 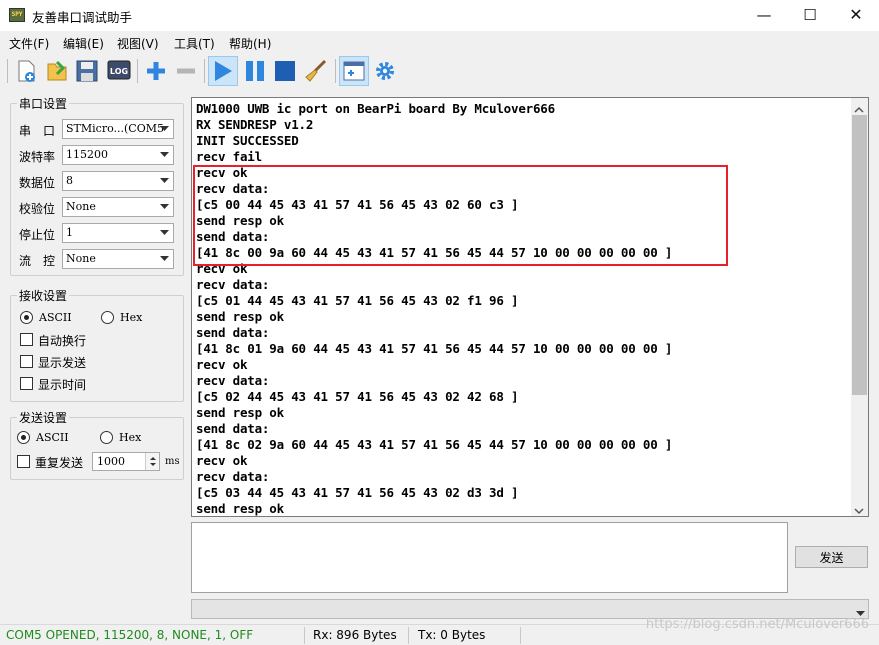 I want to click on parity-label: 校验位, so click(x=37, y=209).